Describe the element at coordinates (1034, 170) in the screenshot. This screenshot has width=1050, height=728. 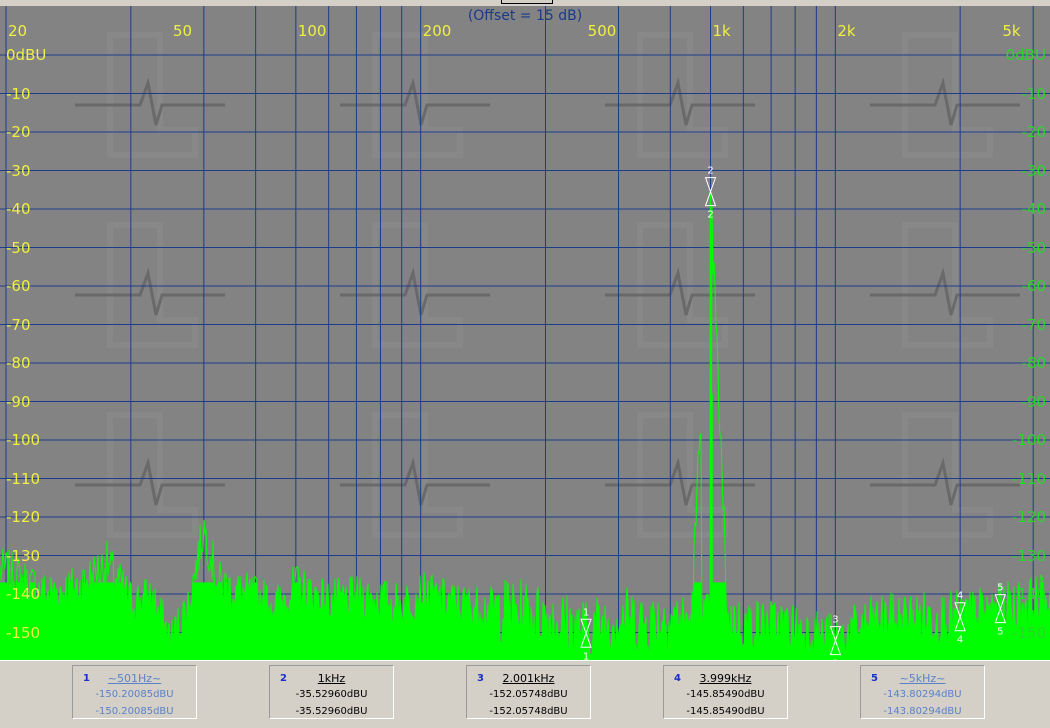
I see `y-tick-label-right: -30` at that location.